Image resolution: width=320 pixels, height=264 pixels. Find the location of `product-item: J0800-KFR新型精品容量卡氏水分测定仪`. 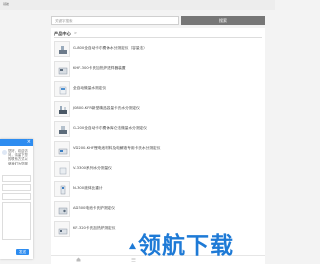

product-item: J0800-KFR新型精品容量卡氏水分测定仪 is located at coordinates (154, 109).